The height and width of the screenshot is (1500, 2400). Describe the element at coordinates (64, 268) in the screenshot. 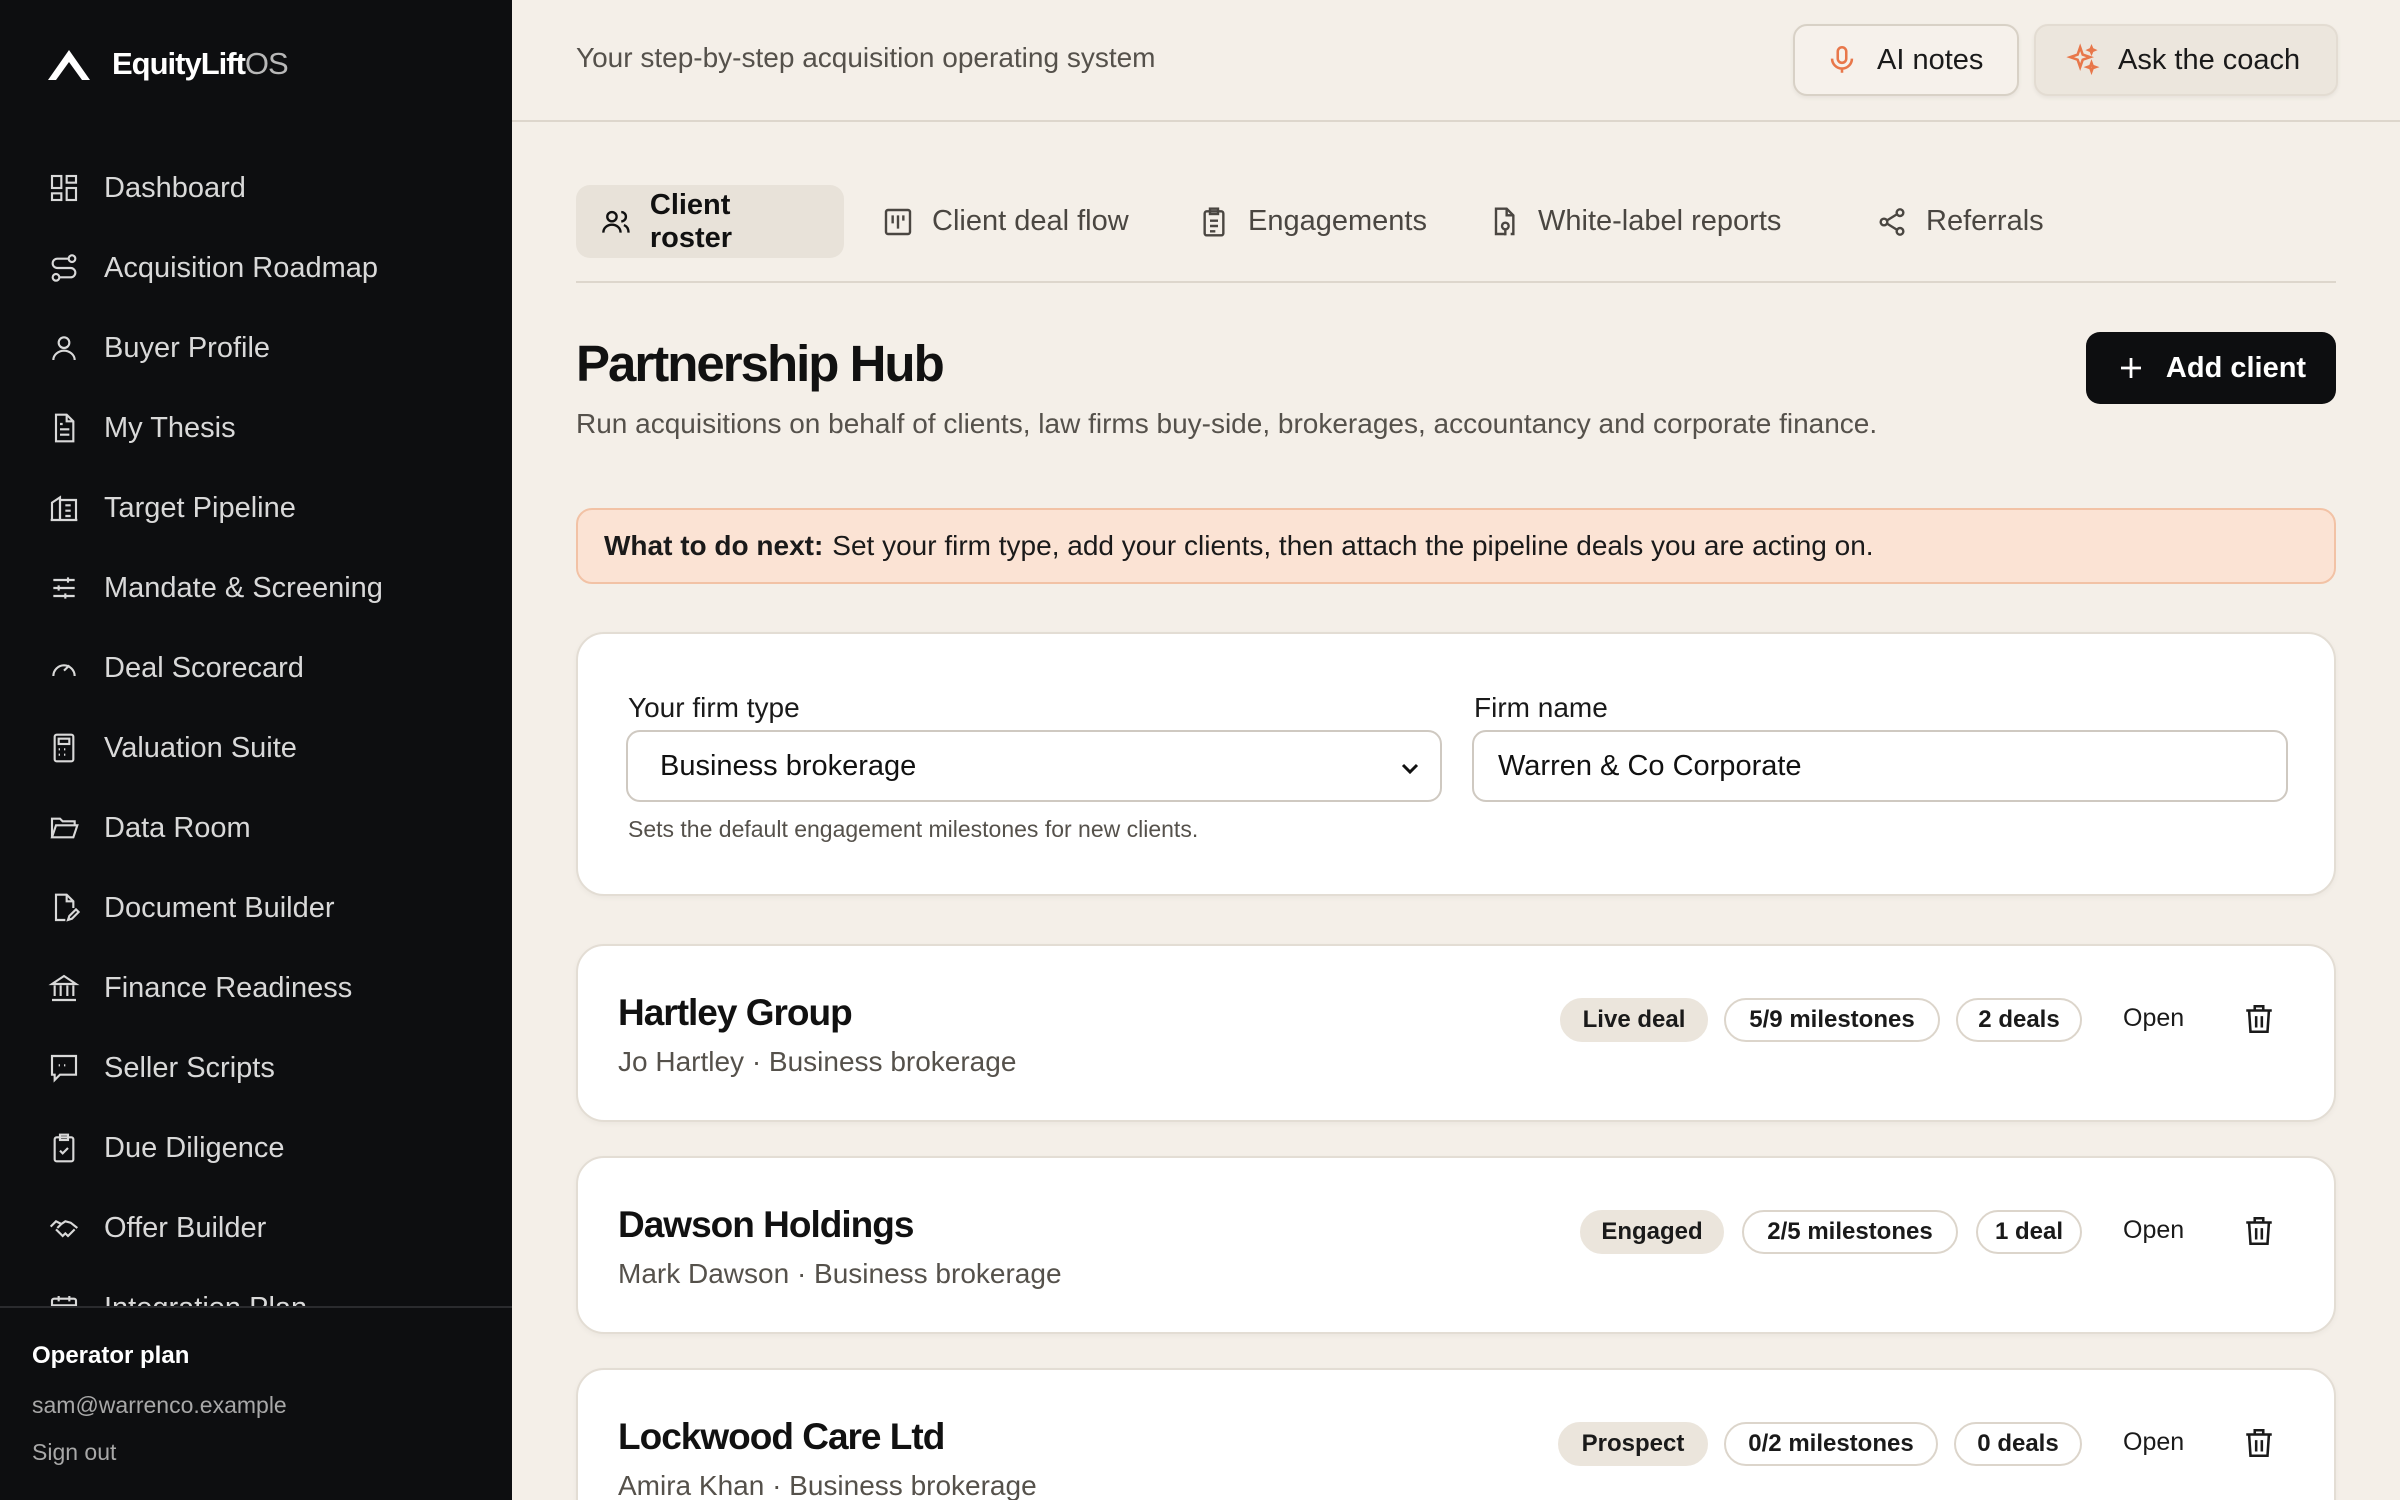

I see `route-icon` at that location.